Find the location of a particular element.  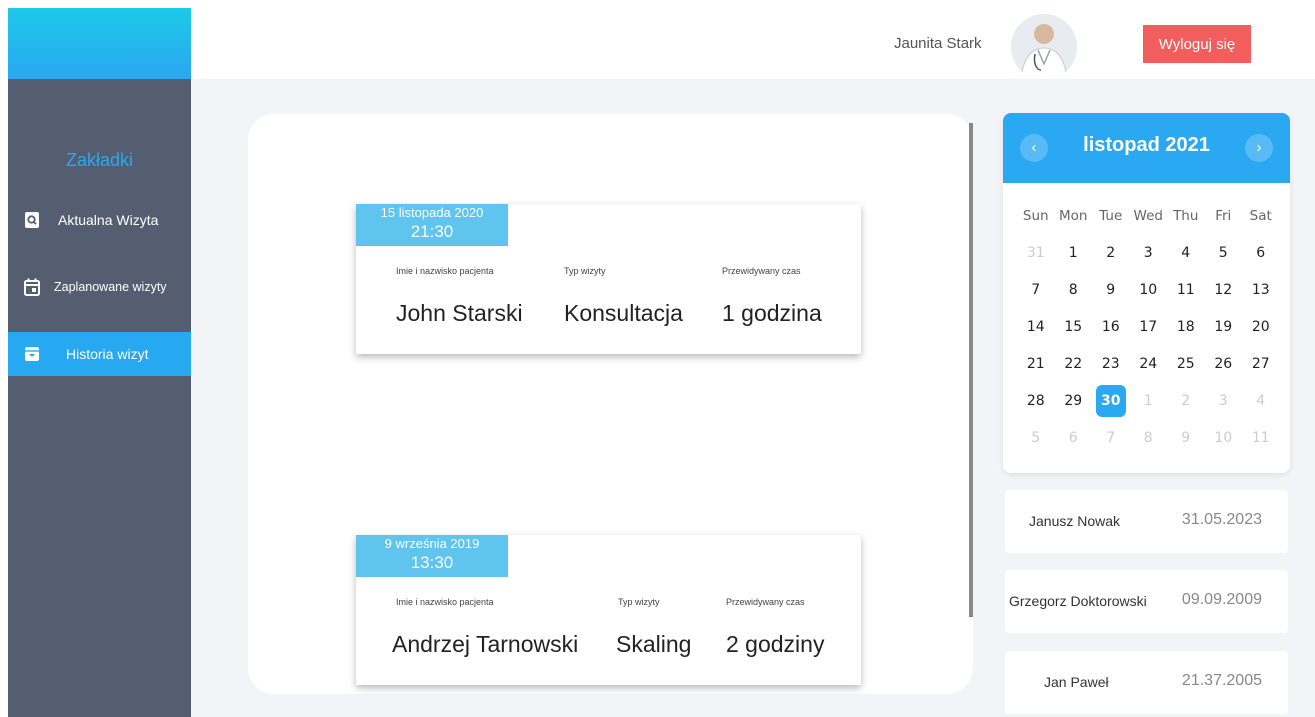

calendar-day: 20 is located at coordinates (1261, 327).